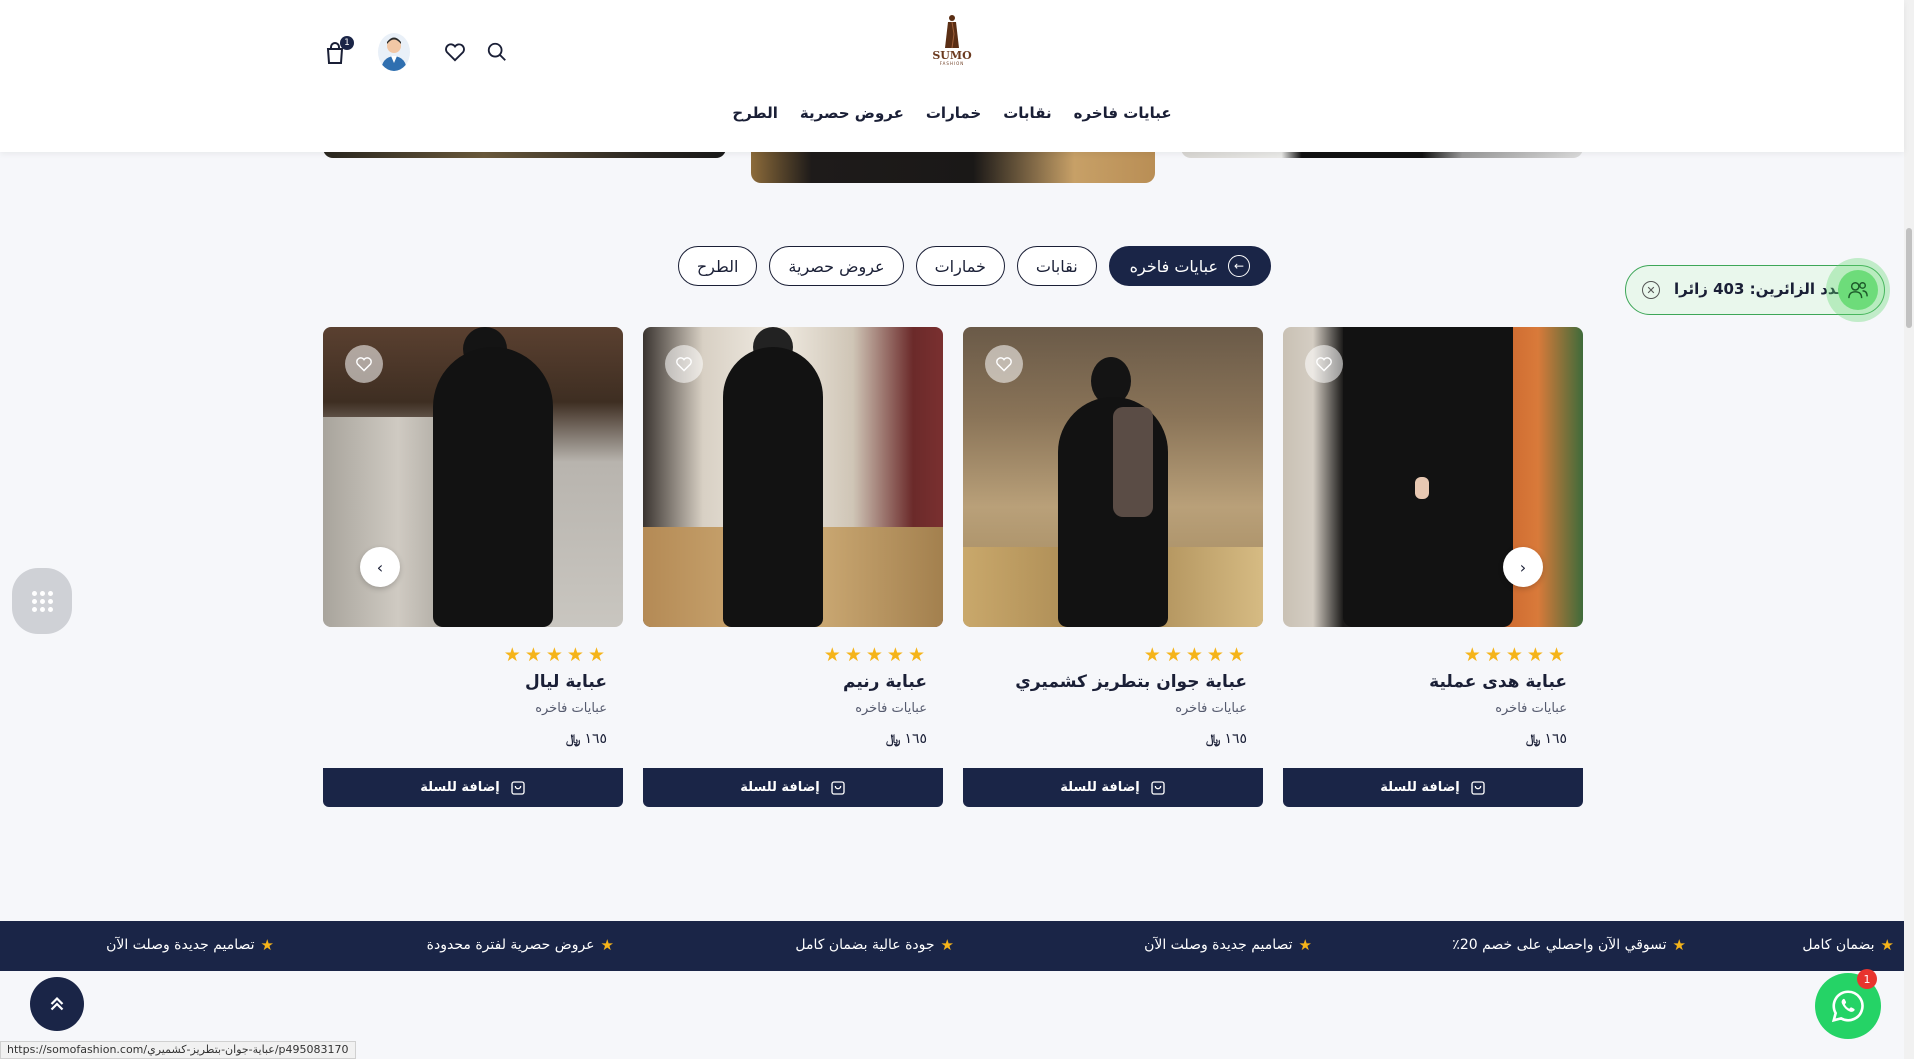 The image size is (1914, 1059). Describe the element at coordinates (1523, 567) in the screenshot. I see `carousel-next-button: ‹` at that location.